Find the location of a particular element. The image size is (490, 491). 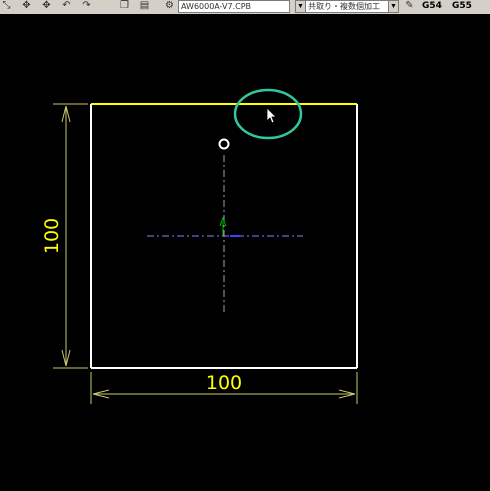

undo-icon: ↶ is located at coordinates (66, 6).